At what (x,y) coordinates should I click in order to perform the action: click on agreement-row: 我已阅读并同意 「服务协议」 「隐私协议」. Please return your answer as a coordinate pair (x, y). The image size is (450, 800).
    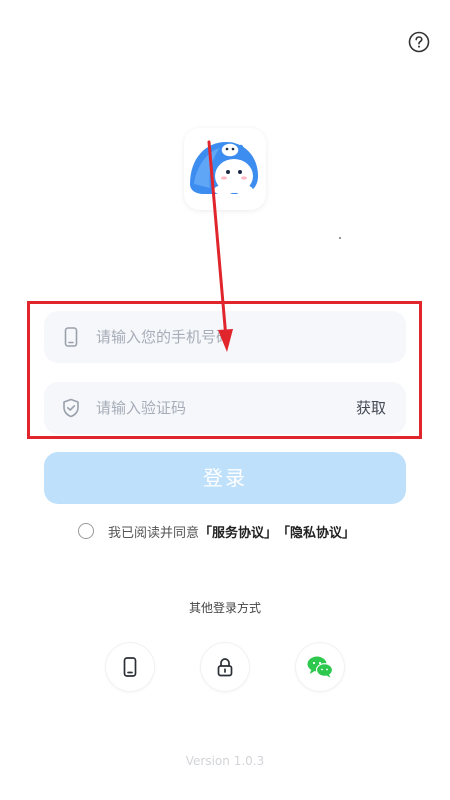
    Looking at the image, I should click on (216, 531).